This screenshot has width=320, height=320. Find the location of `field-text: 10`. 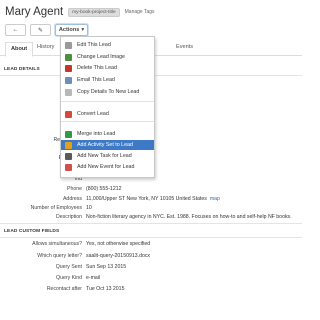

field-text: 10 is located at coordinates (89, 208).